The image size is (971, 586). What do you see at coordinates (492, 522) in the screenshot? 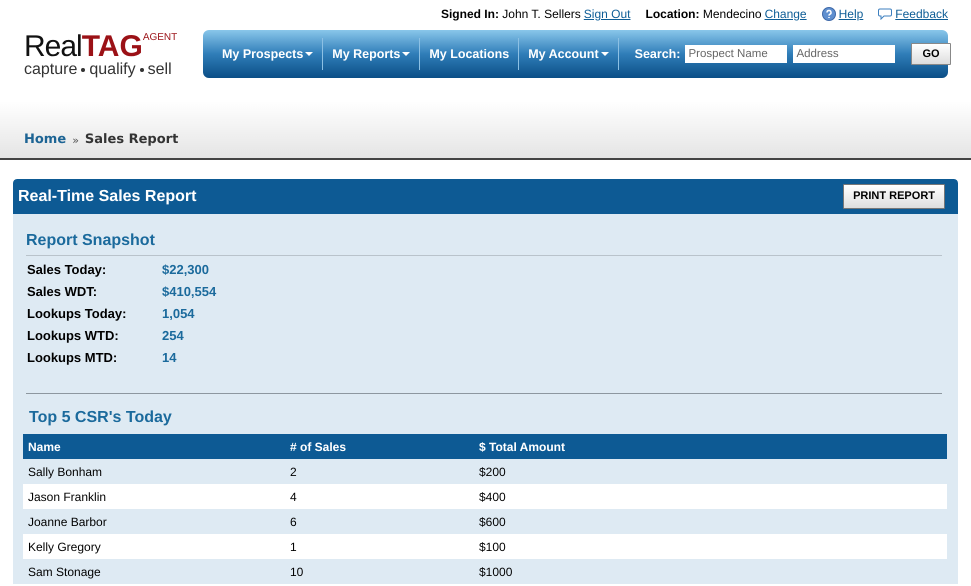
I see `table-cell-text: $600` at bounding box center [492, 522].